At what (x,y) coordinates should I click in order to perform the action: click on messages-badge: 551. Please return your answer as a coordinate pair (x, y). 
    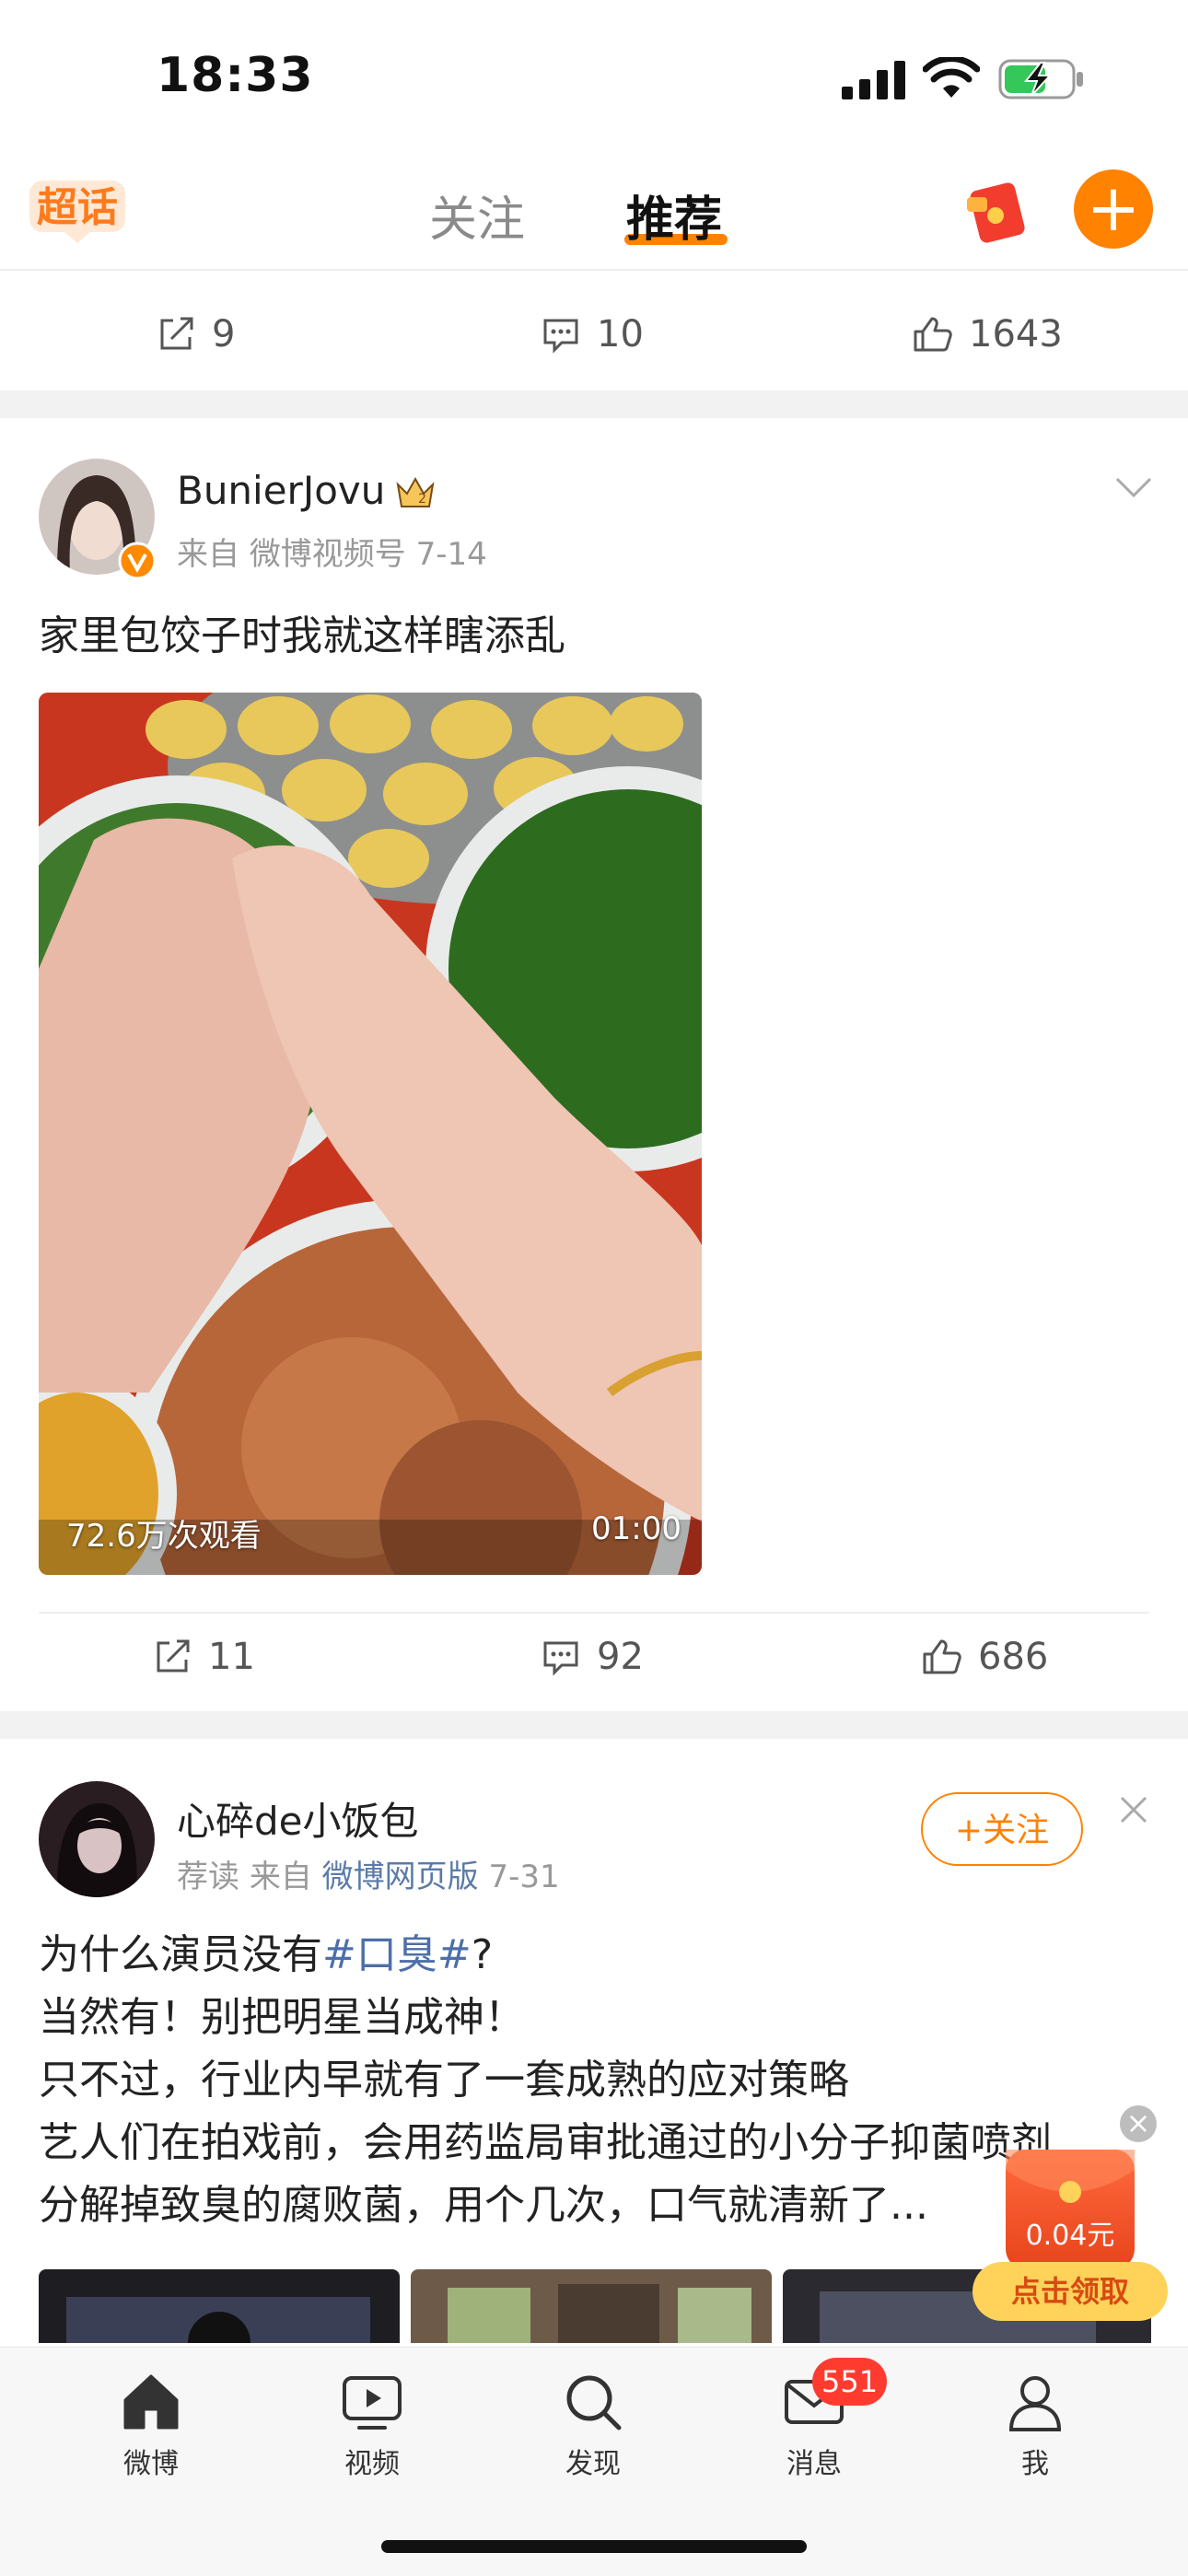
    Looking at the image, I should click on (850, 2382).